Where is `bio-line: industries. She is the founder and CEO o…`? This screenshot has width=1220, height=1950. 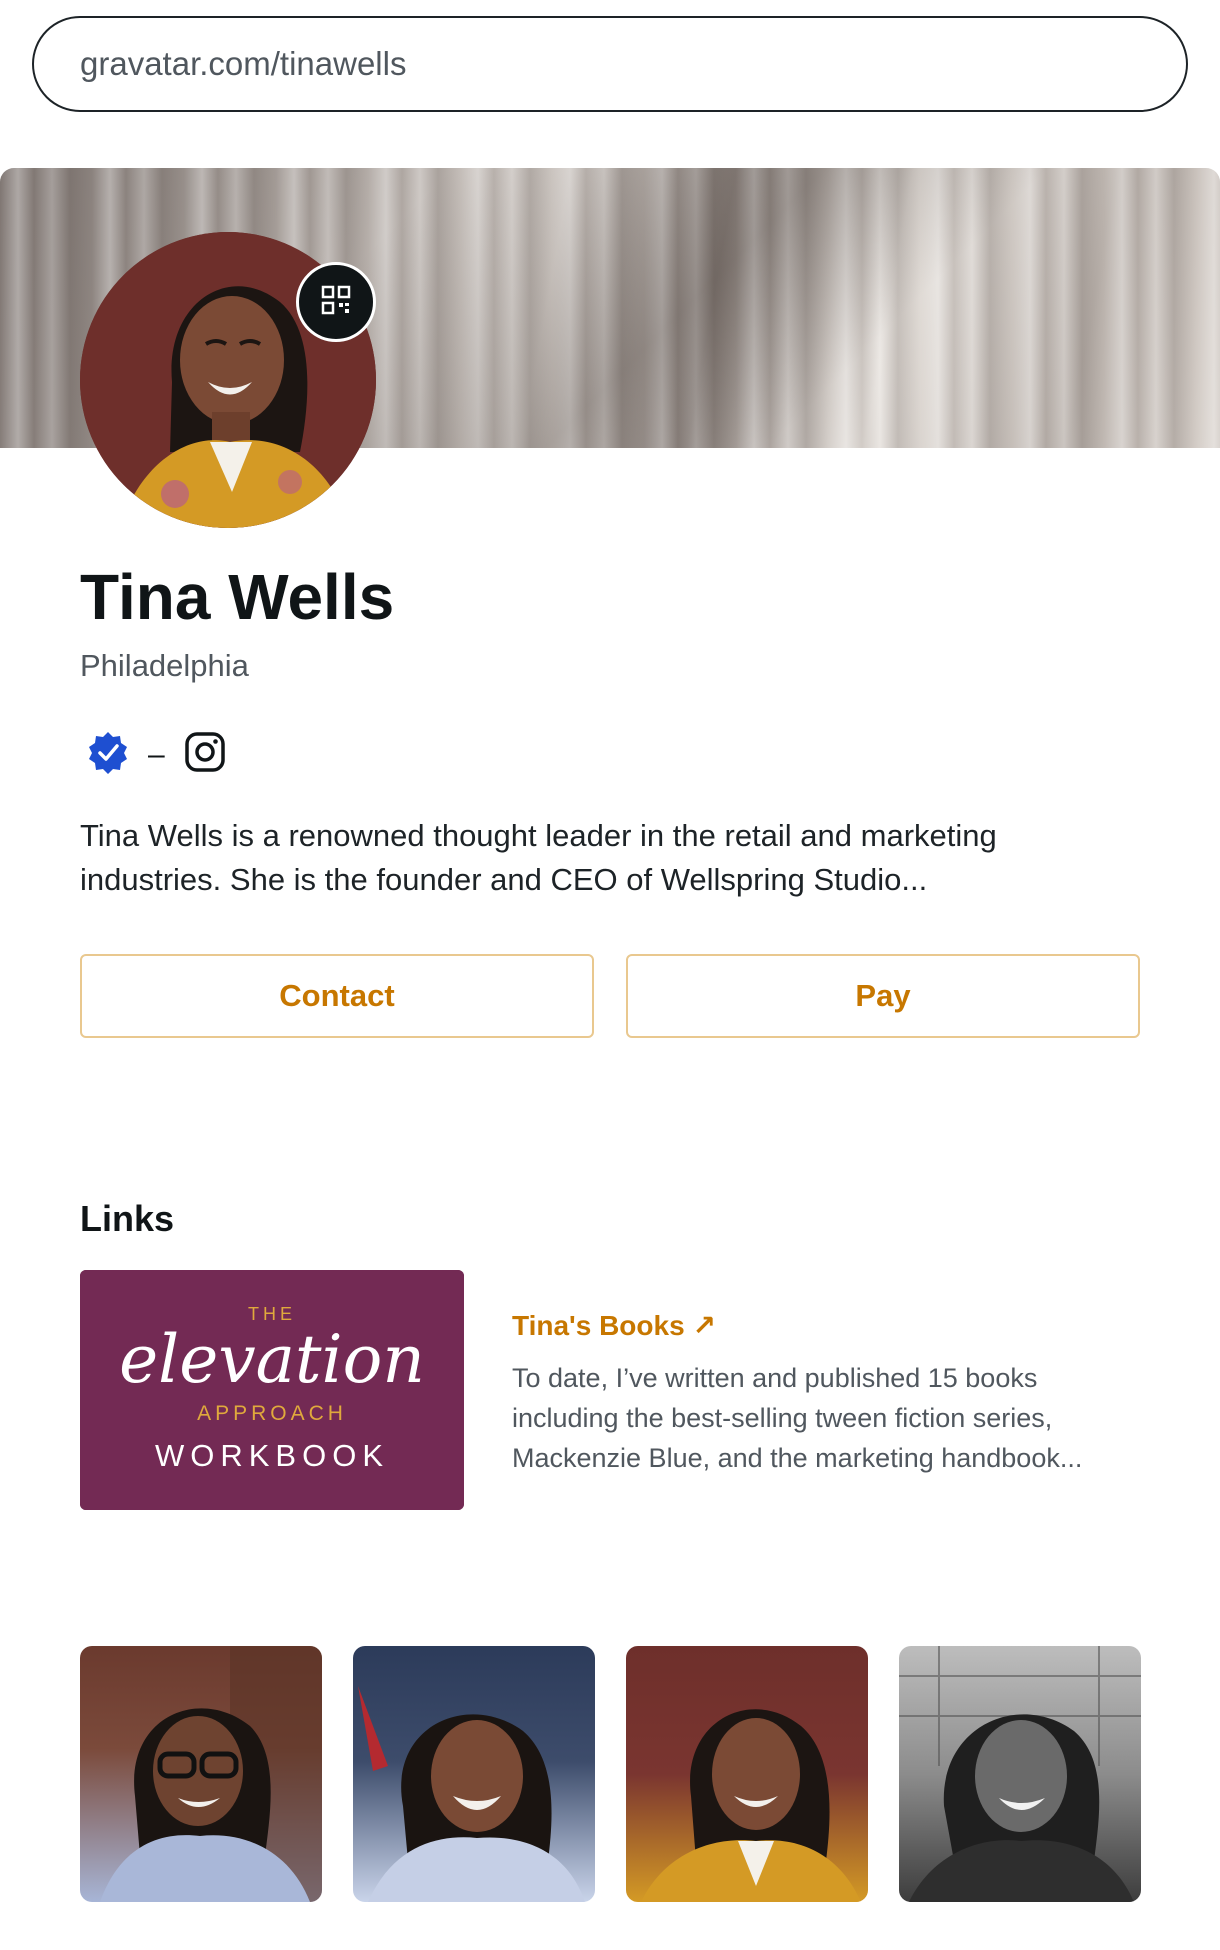
bio-line: industries. She is the founder and CEO o… is located at coordinates (504, 879).